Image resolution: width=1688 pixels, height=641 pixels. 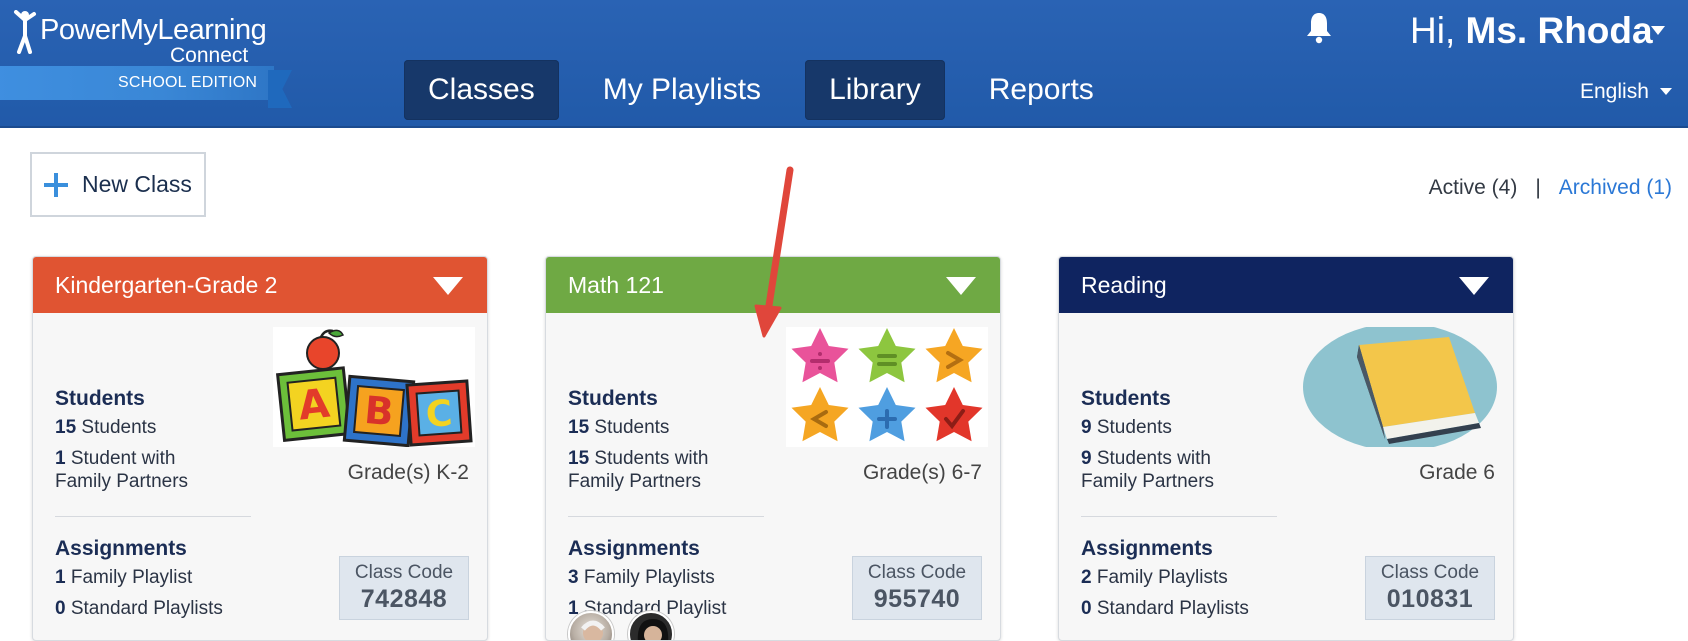 I want to click on class-code-box: Class Code 742848, so click(x=404, y=588).